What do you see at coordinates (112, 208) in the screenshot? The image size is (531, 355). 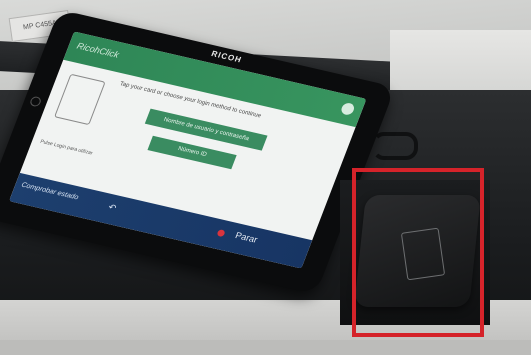 I see `back-arrow-icon: ↶` at bounding box center [112, 208].